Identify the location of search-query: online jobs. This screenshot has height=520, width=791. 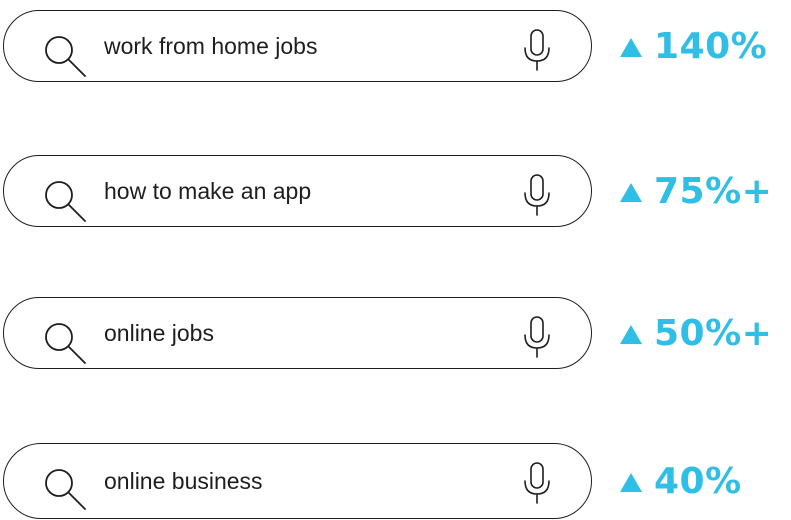
(159, 332).